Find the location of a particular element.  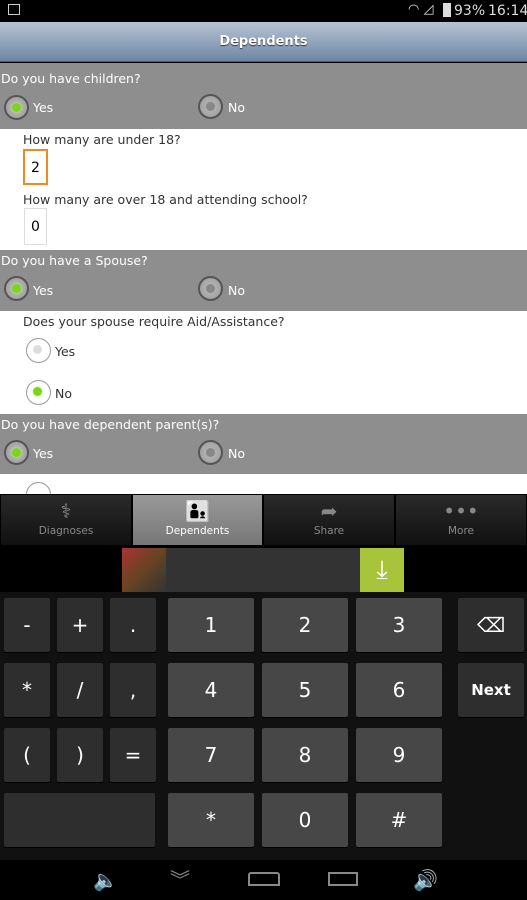

page-title: Dependents is located at coordinates (263, 42).